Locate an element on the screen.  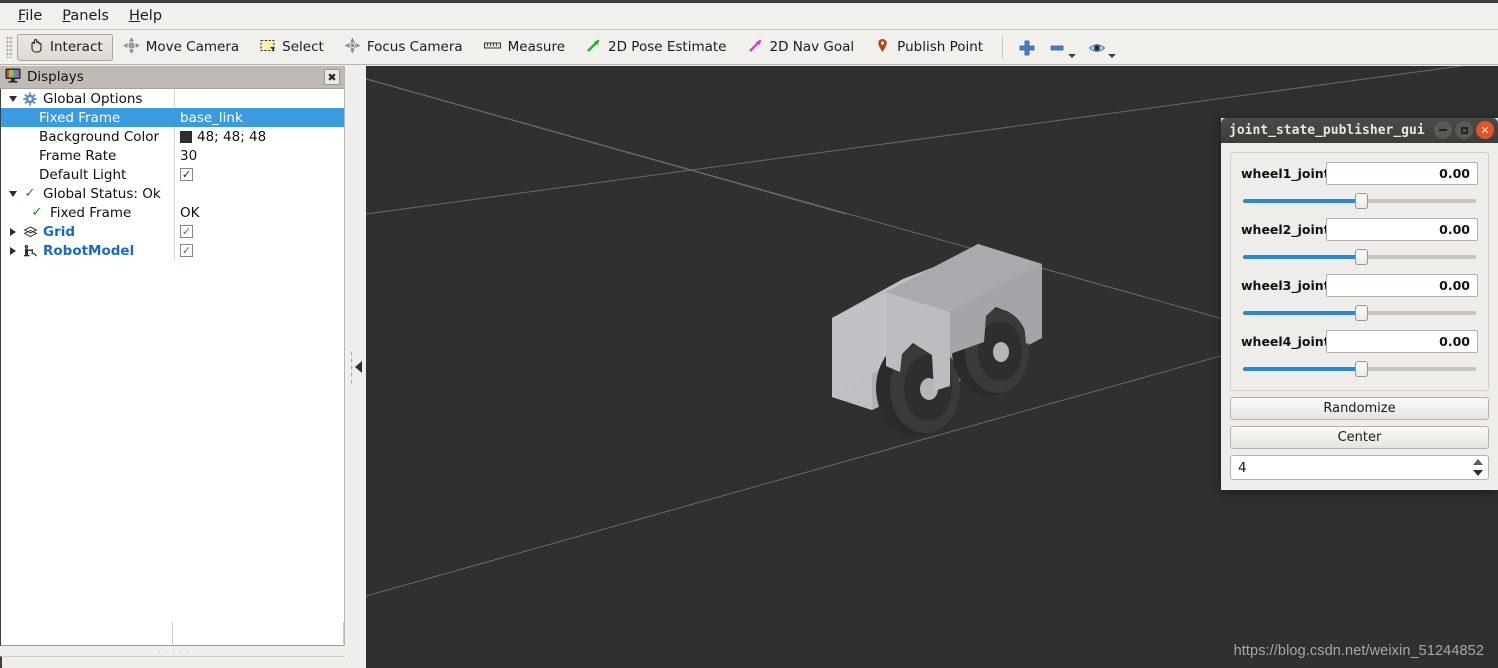
displays-title-bar: Displays ✖ is located at coordinates (172, 77).